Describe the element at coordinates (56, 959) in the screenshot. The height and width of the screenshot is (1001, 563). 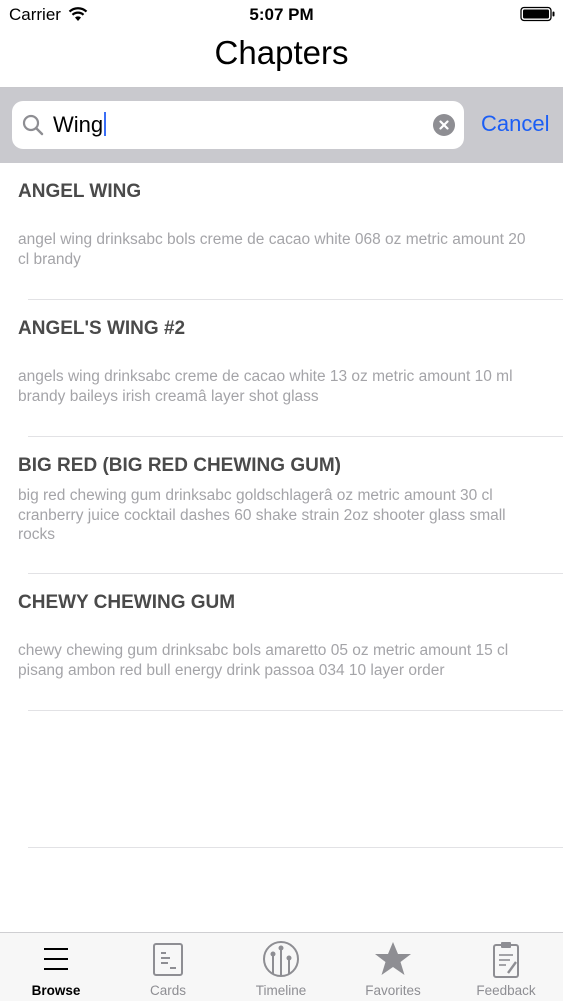
I see `list-icon` at that location.